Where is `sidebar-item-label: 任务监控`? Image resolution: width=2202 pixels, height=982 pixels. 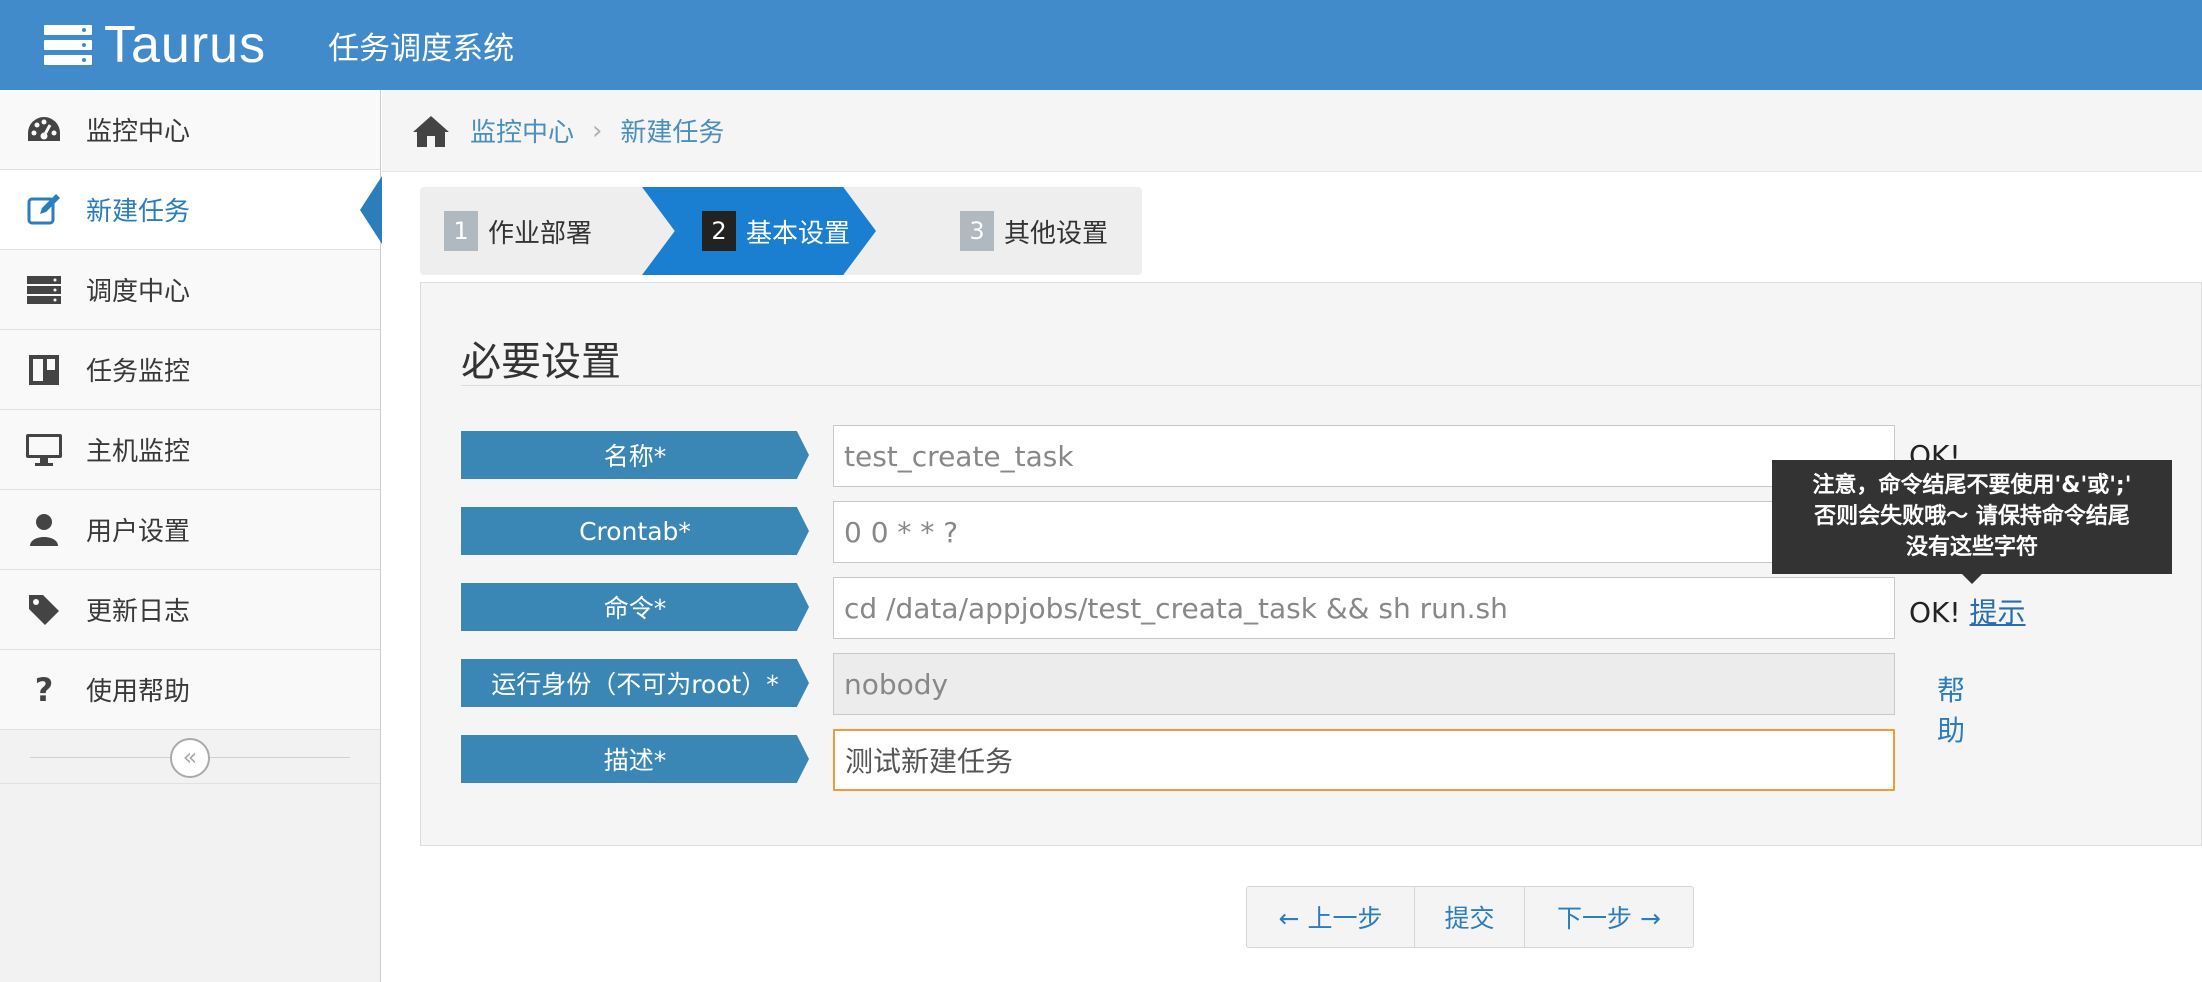
sidebar-item-label: 任务监控 is located at coordinates (138, 372).